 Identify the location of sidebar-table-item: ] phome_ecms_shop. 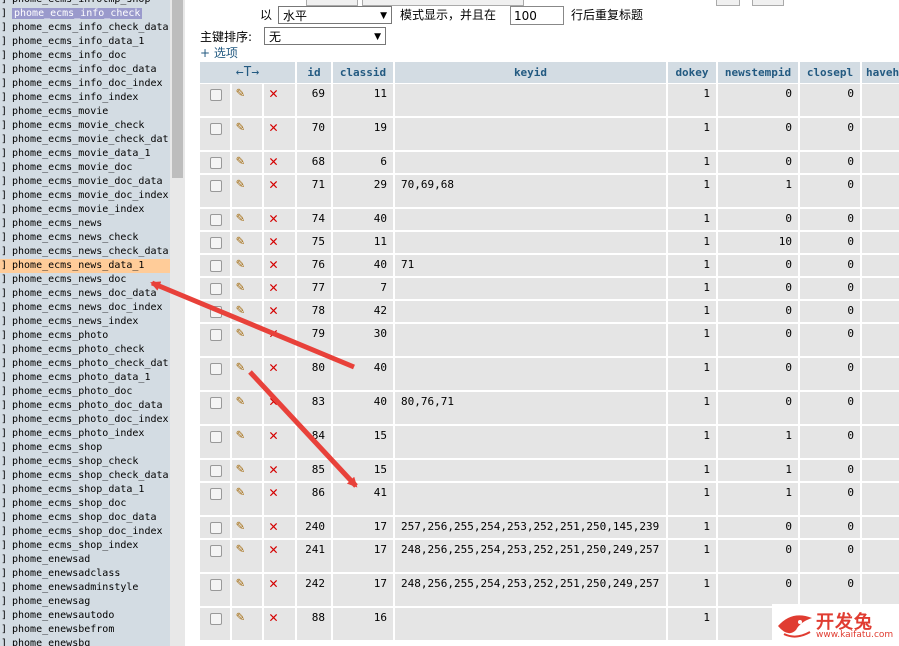
(85, 448).